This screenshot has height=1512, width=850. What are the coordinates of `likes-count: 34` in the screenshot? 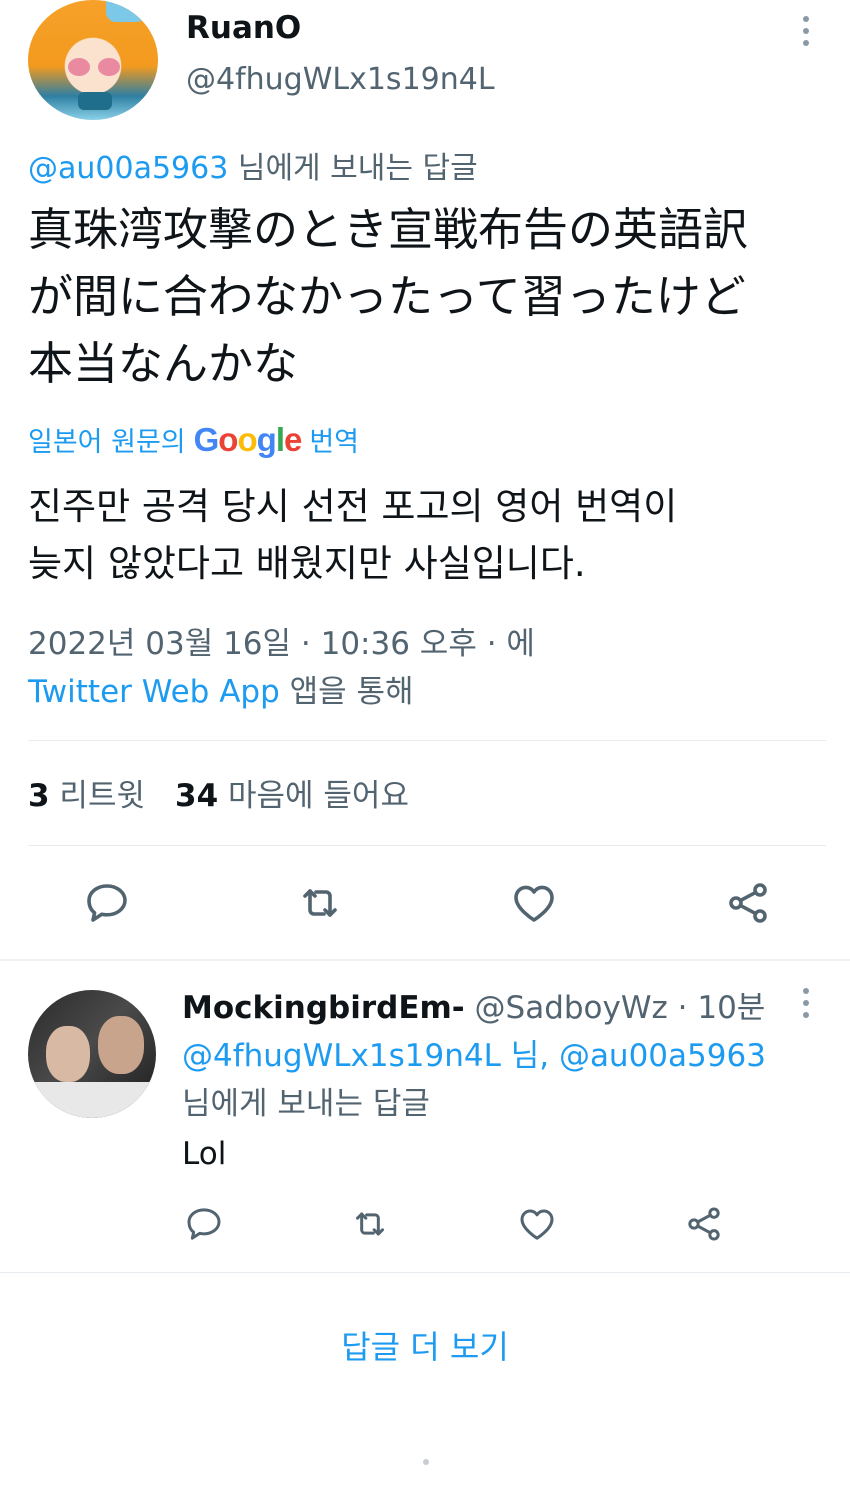 It's located at (197, 796).